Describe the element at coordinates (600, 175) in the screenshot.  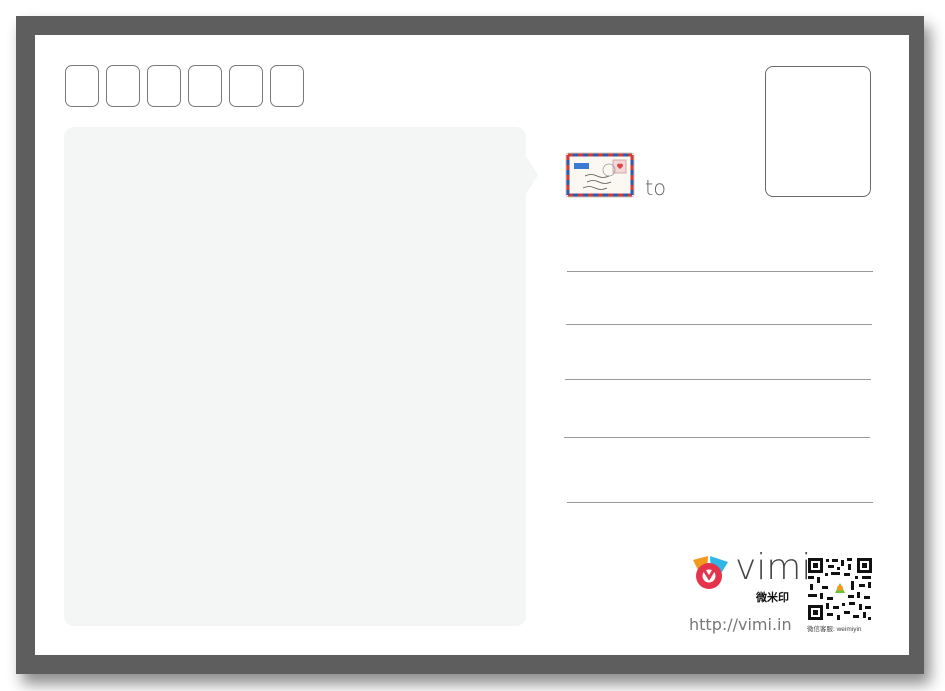
I see `airmail-envelope-icon` at that location.